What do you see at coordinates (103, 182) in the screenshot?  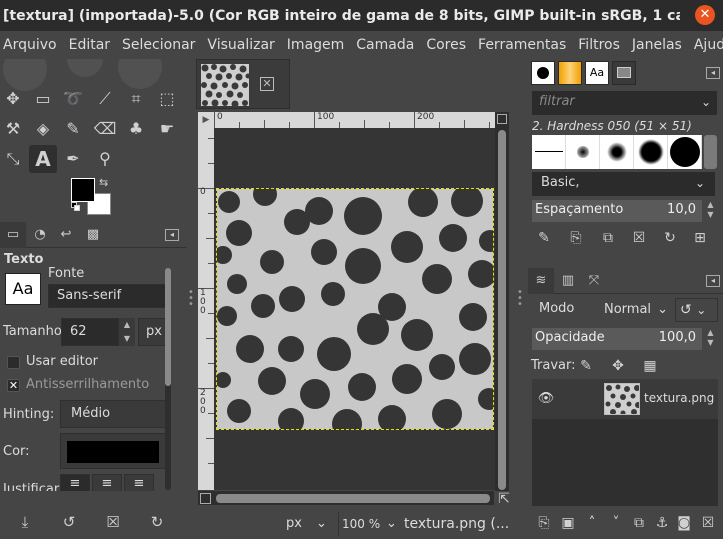 I see `swap-colors-icon: ⇆` at bounding box center [103, 182].